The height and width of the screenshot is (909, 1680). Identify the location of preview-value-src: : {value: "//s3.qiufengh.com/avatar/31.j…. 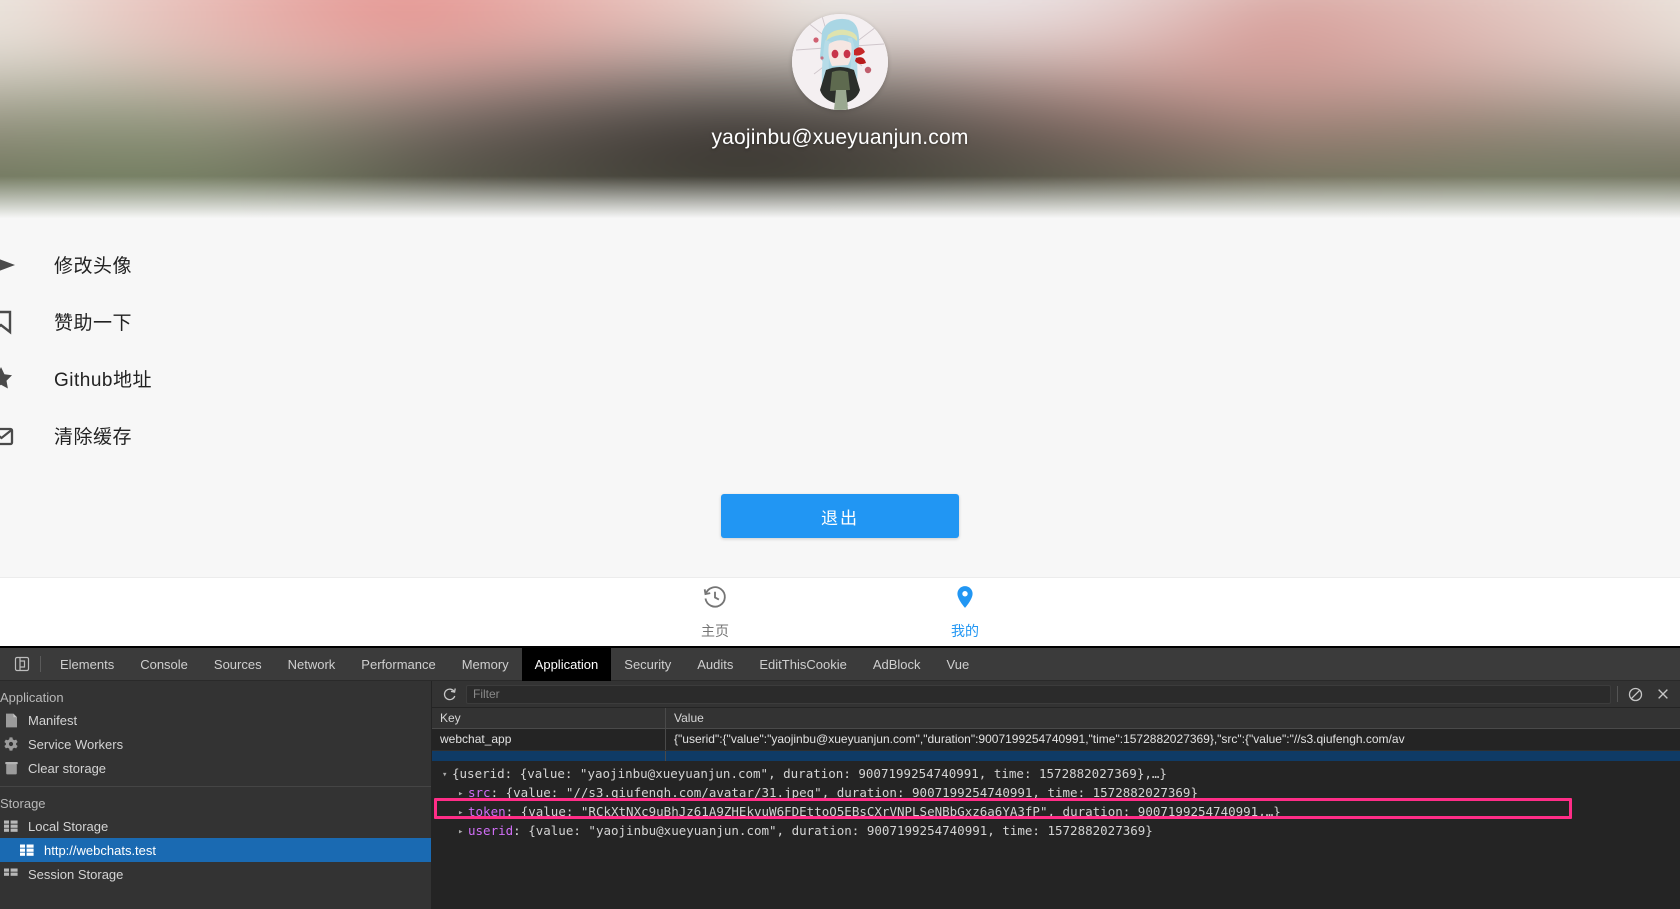
(844, 792).